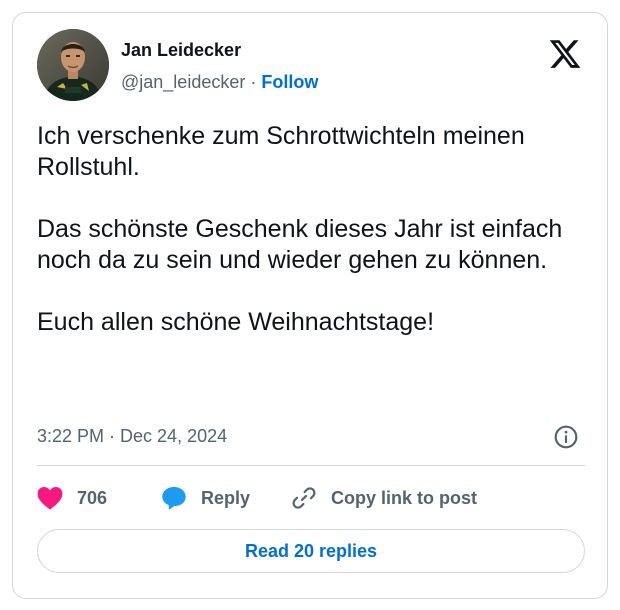  Describe the element at coordinates (311, 465) in the screenshot. I see `divider` at that location.